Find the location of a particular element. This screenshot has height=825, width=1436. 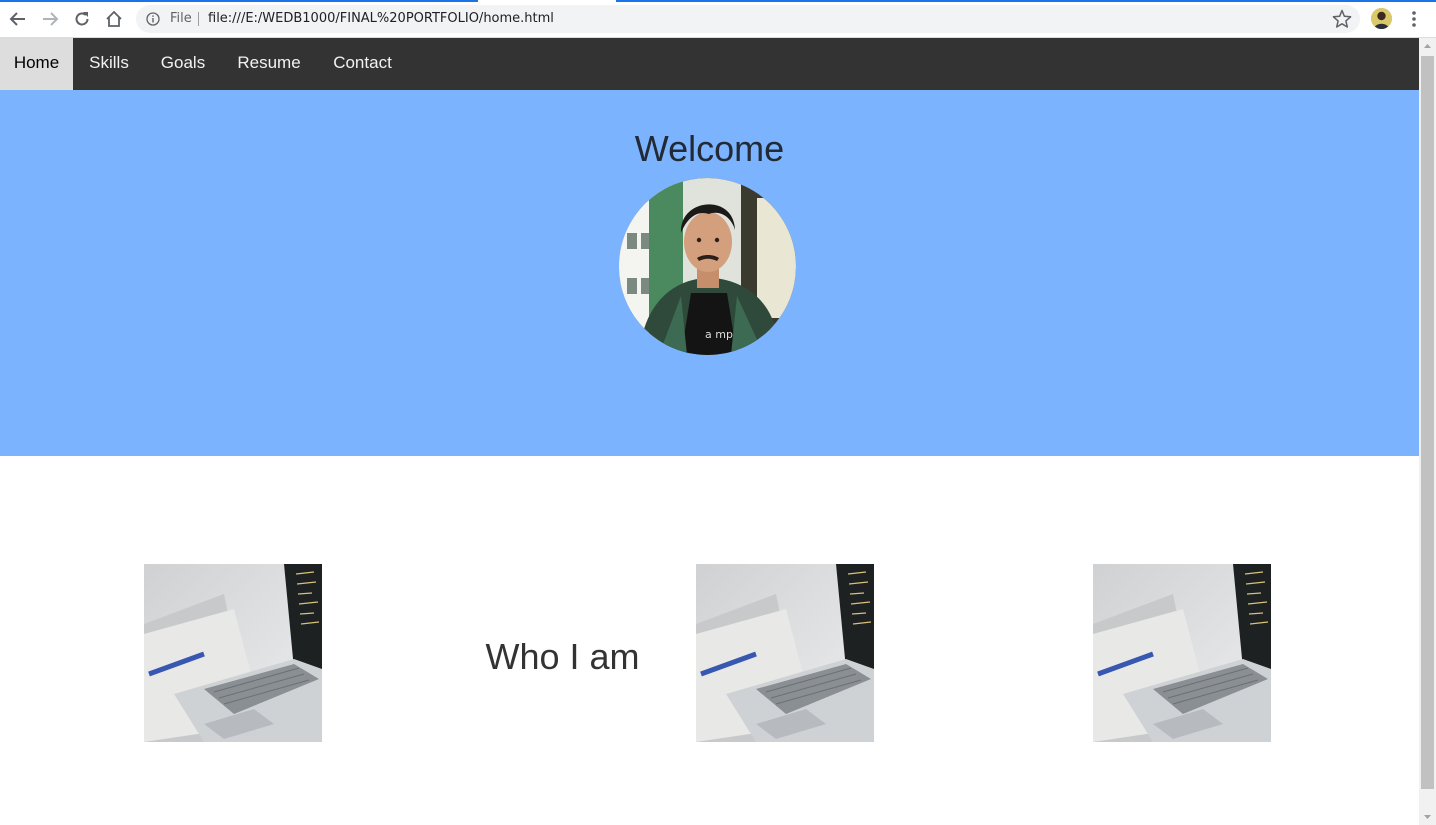

nav-skills: Skills is located at coordinates (109, 64).